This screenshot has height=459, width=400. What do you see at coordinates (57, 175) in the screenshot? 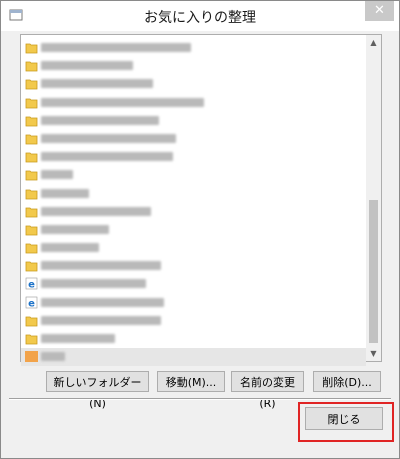
I see `list-item-label: xxxxxx` at bounding box center [57, 175].